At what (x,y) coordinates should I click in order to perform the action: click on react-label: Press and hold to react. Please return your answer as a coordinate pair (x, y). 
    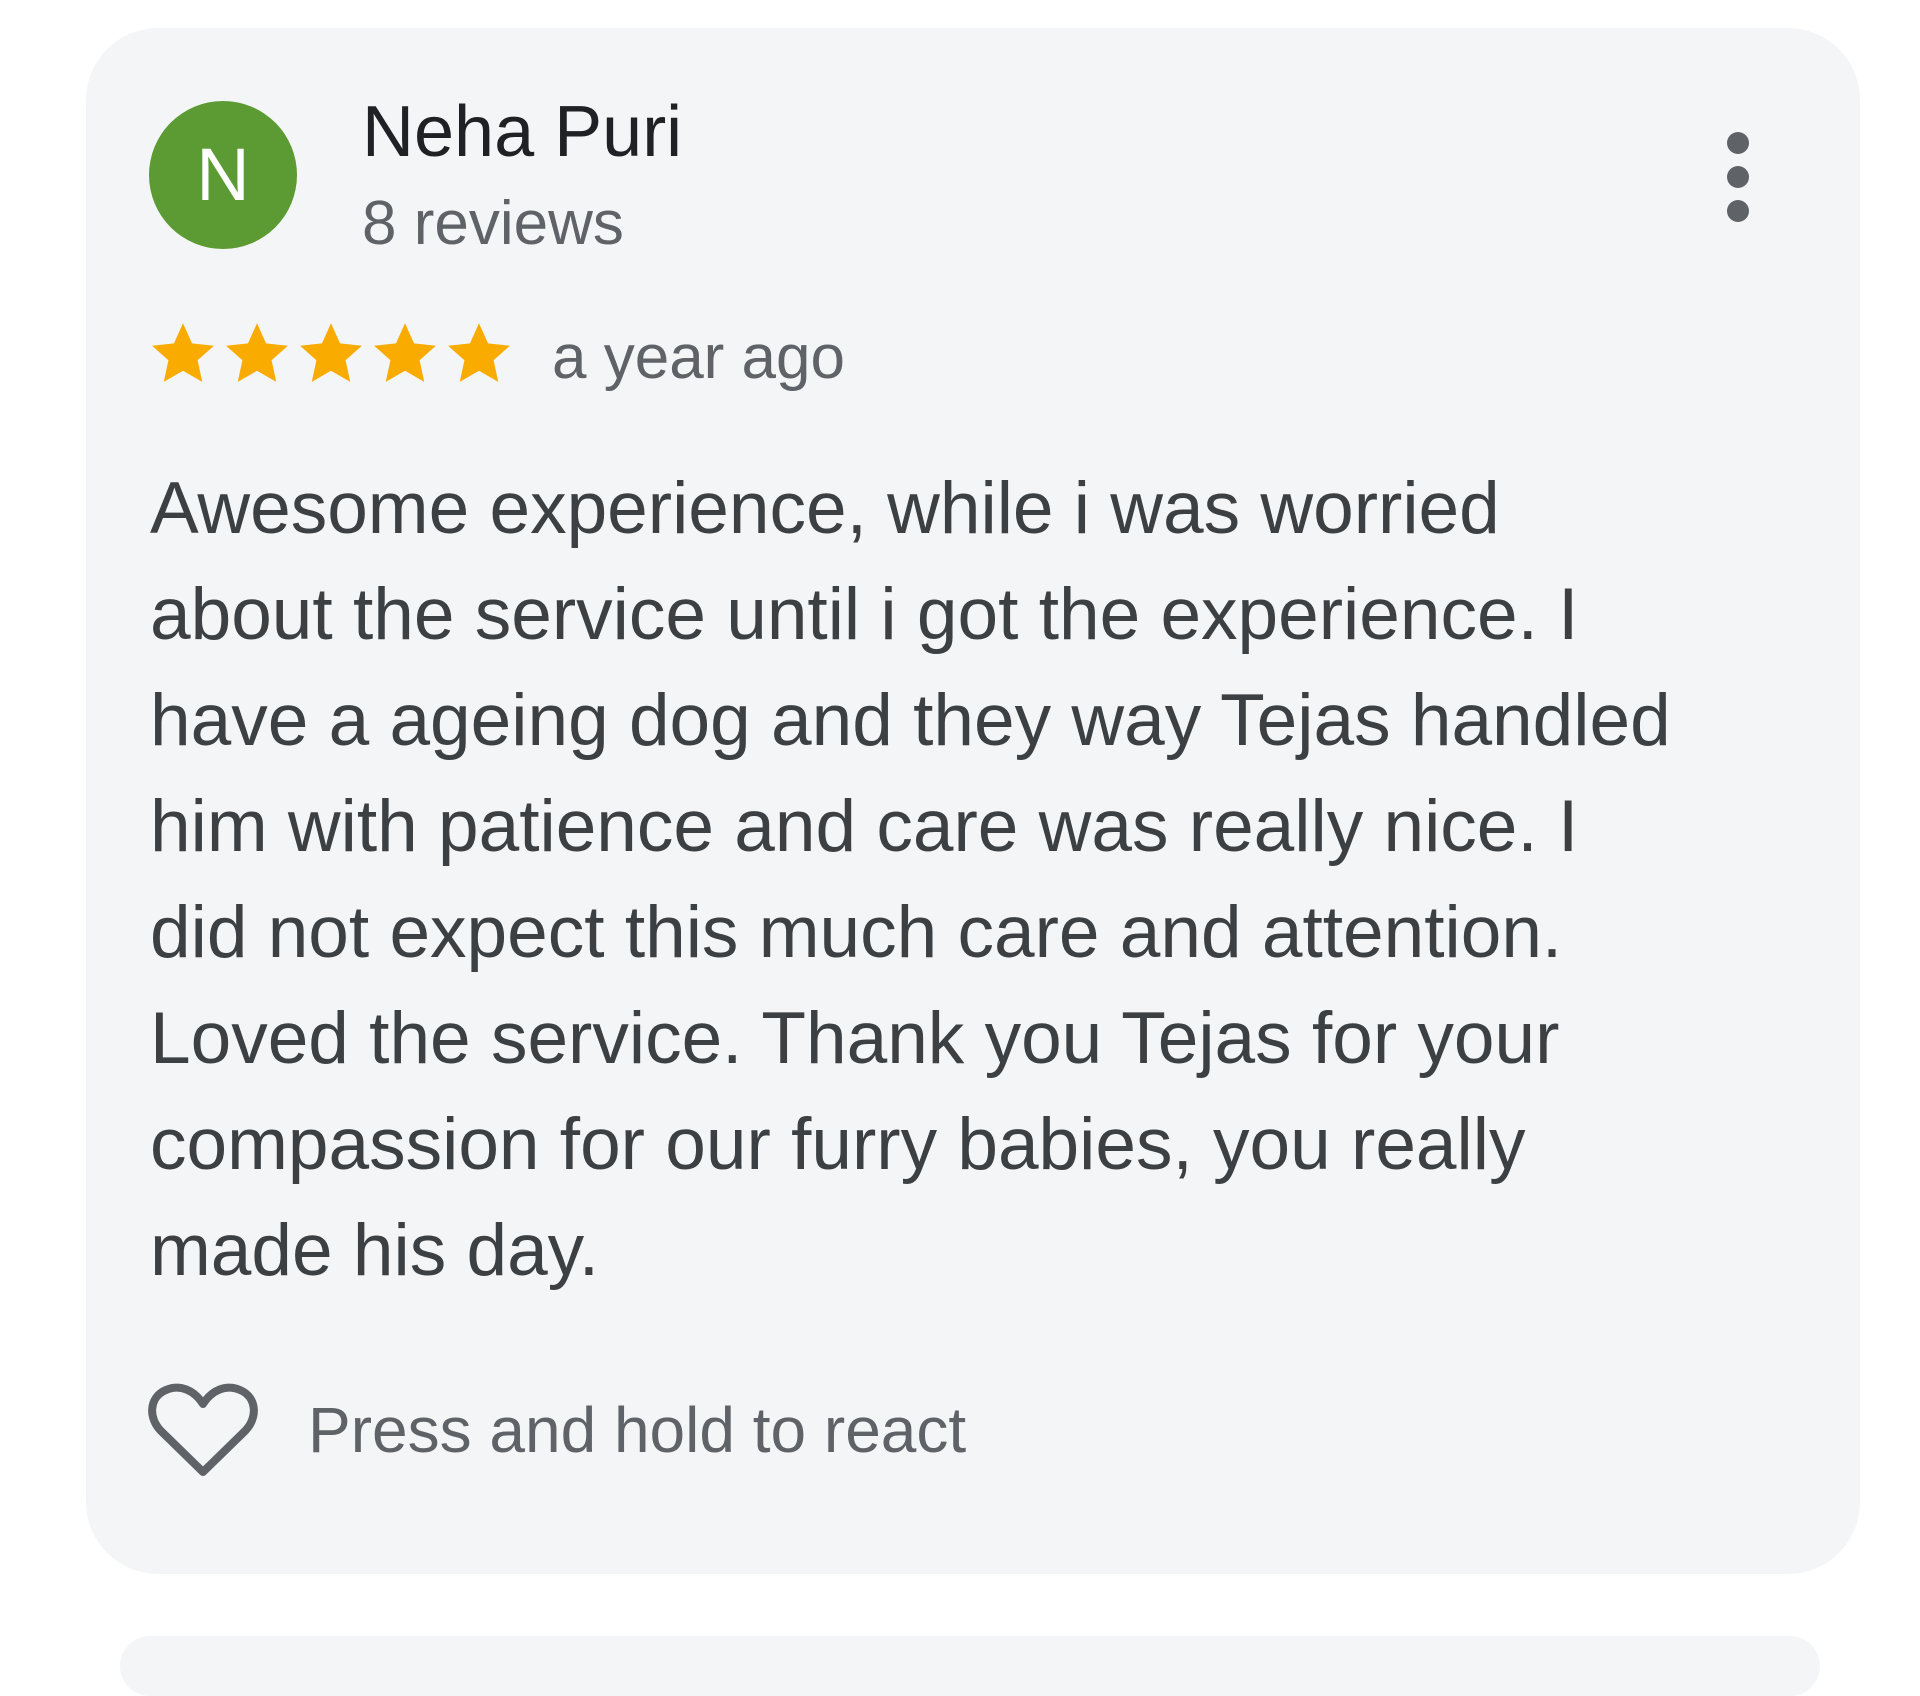
    Looking at the image, I should click on (637, 1430).